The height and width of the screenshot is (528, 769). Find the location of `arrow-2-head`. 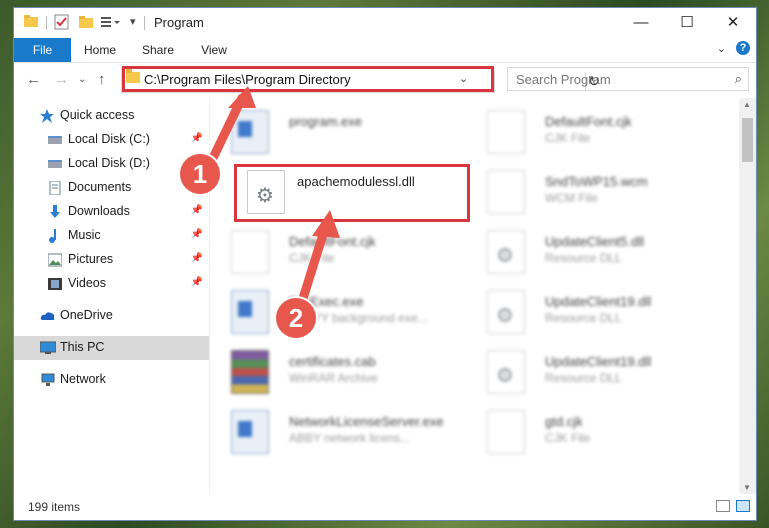

arrow-2-head is located at coordinates (326, 224).